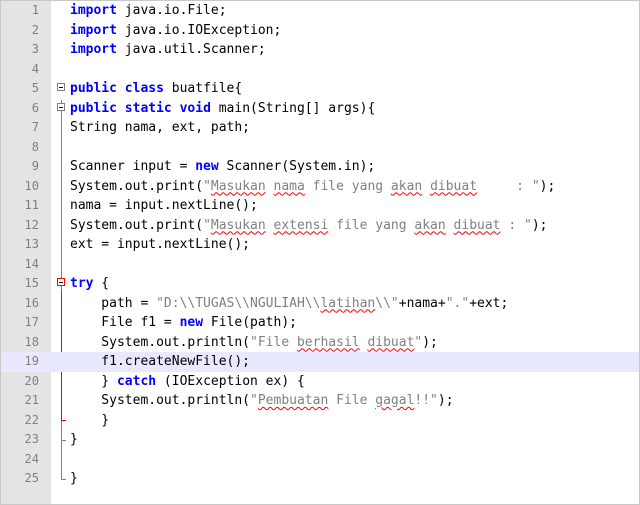 The width and height of the screenshot is (640, 505). What do you see at coordinates (320, 382) in the screenshot?
I see `code-line-20: 20 } catch (IOException ex) {` at bounding box center [320, 382].